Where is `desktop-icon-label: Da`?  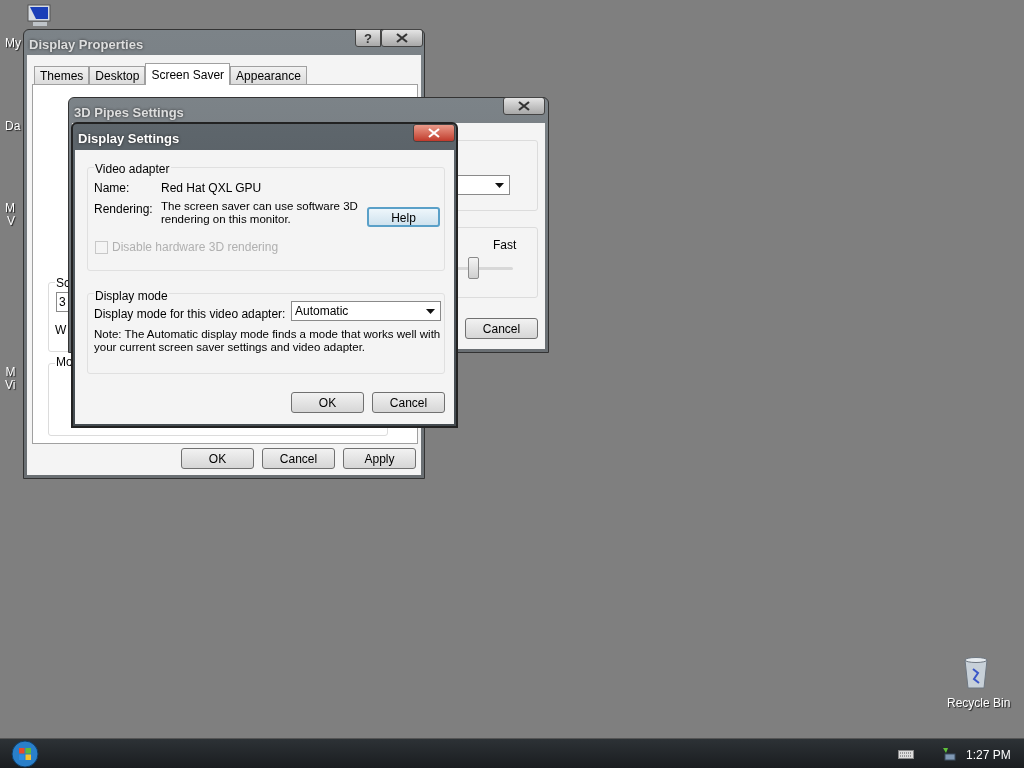
desktop-icon-label: Da is located at coordinates (13, 126).